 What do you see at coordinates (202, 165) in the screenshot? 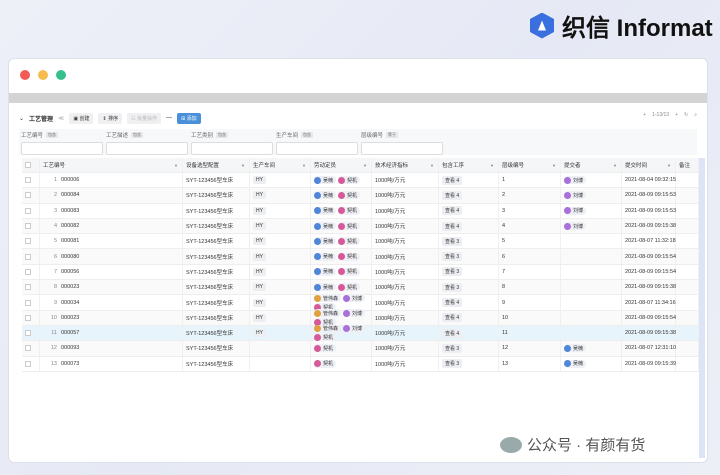
I see `column-header: 设备选型配置` at bounding box center [202, 165].